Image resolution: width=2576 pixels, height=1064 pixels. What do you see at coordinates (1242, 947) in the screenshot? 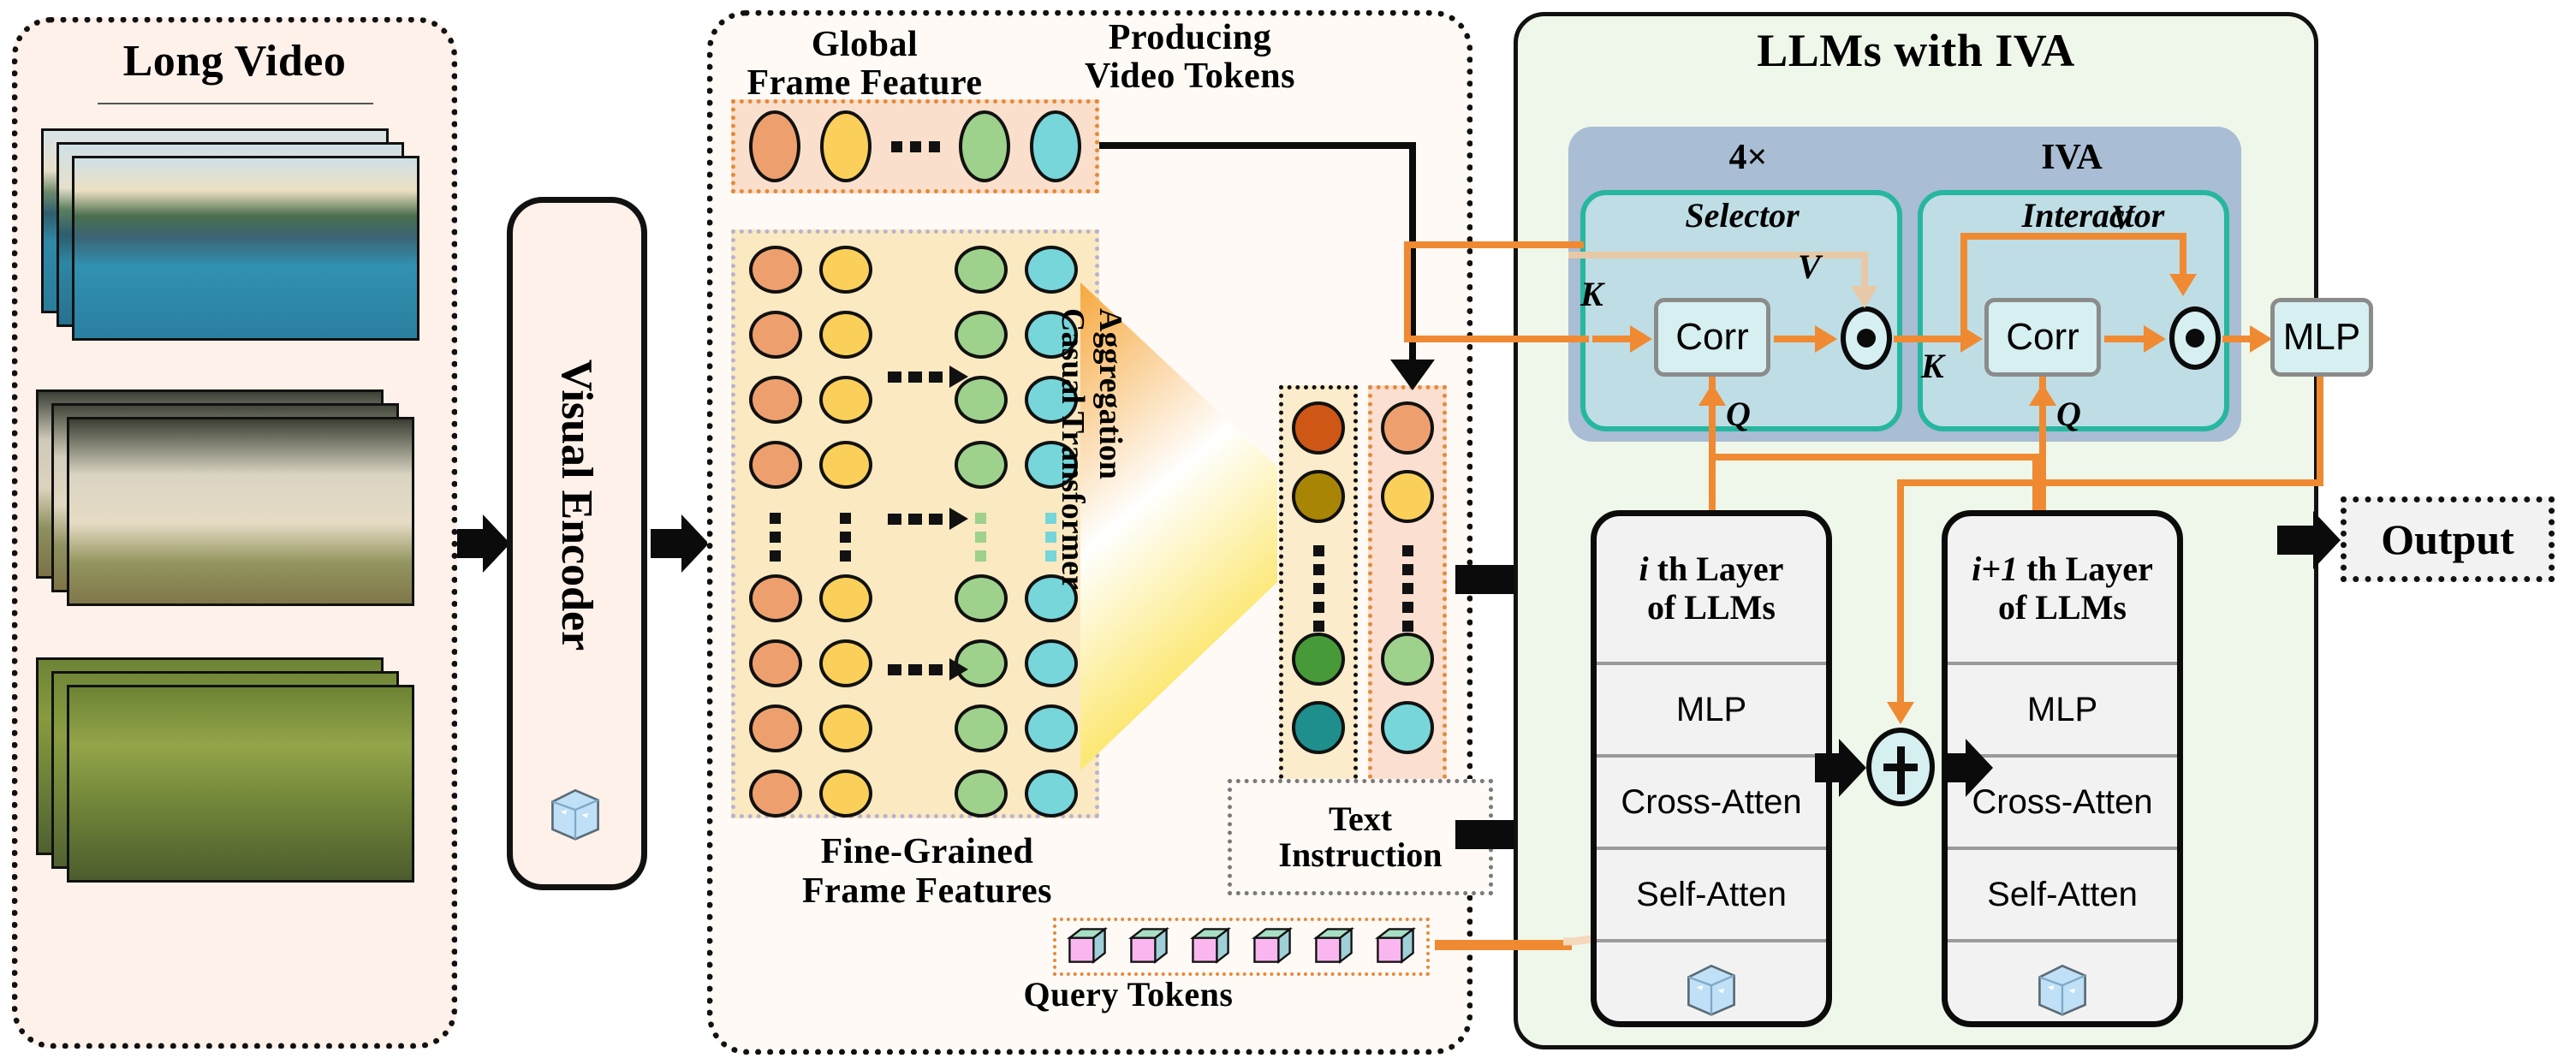
I see `query-tokens-box` at bounding box center [1242, 947].